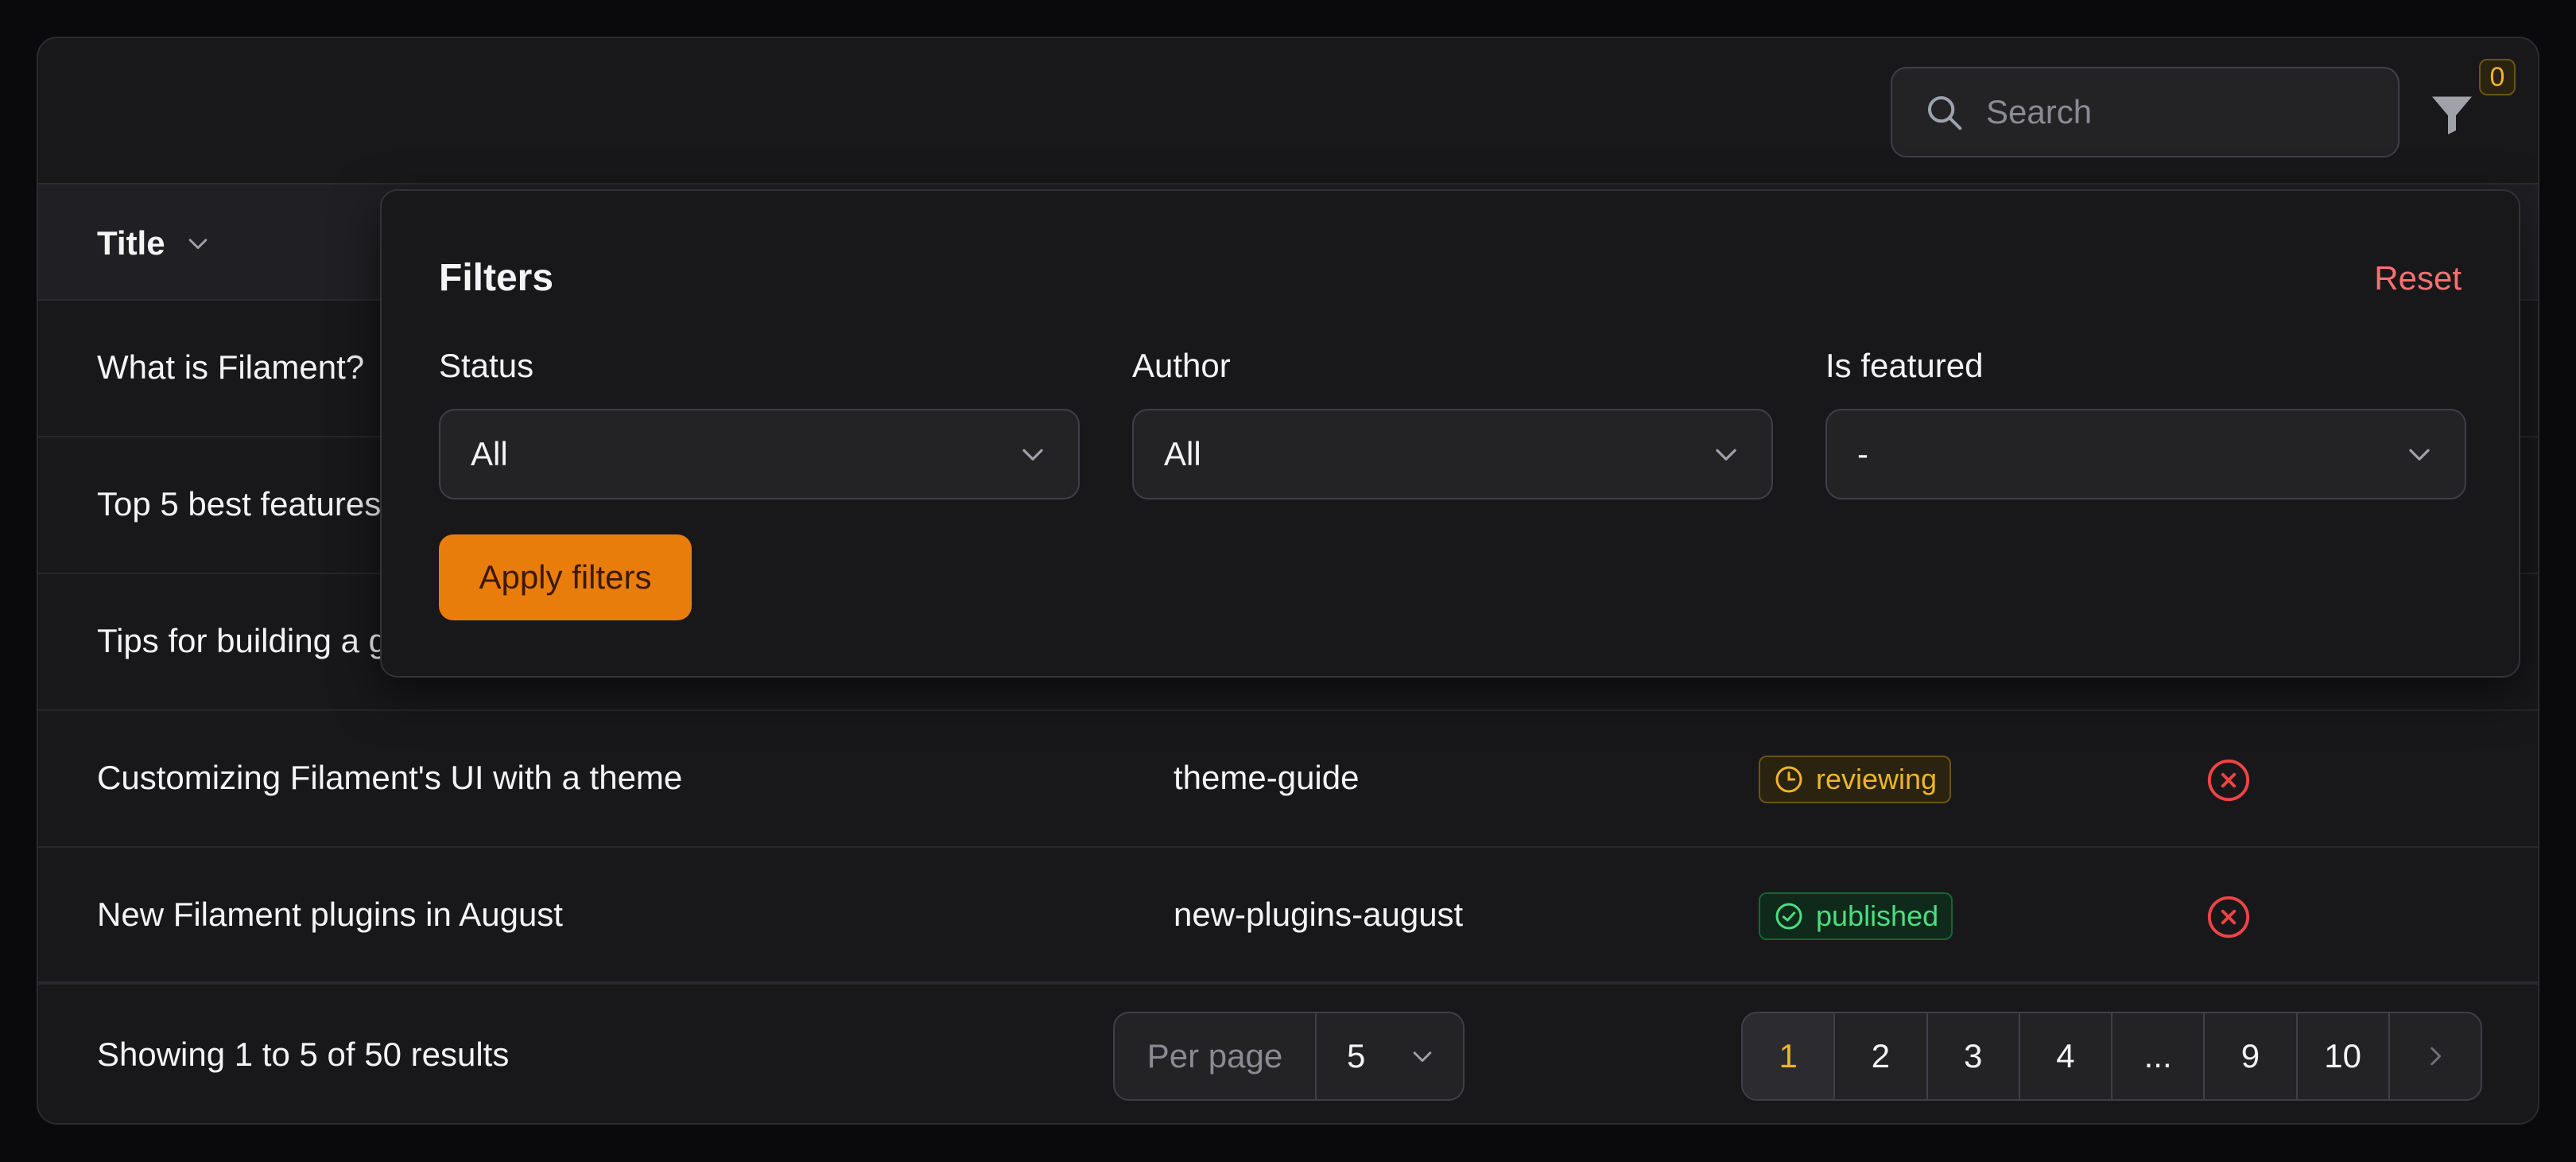 This screenshot has width=2576, height=1162. Describe the element at coordinates (1794, 916) in the screenshot. I see `check-circle-icon` at that location.